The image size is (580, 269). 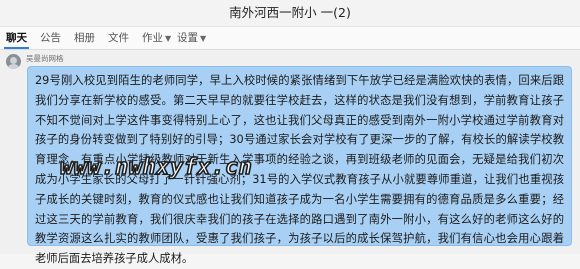 What do you see at coordinates (290, 38) in the screenshot?
I see `tab-bar: 聊天 公告 相册 文件 作业 ▼ 设置 ▼` at bounding box center [290, 38].